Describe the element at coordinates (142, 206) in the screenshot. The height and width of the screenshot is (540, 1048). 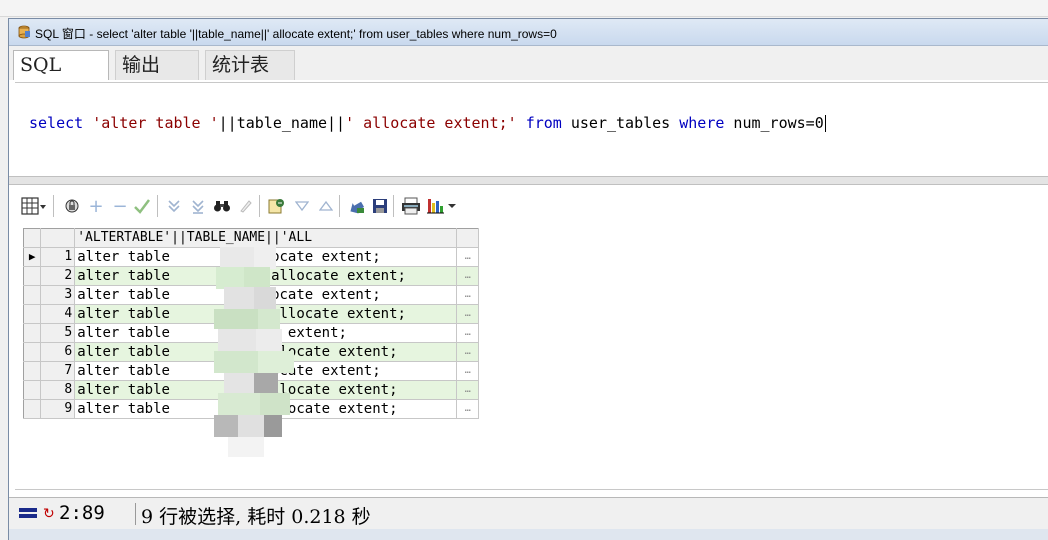
I see `post-check-icon` at that location.